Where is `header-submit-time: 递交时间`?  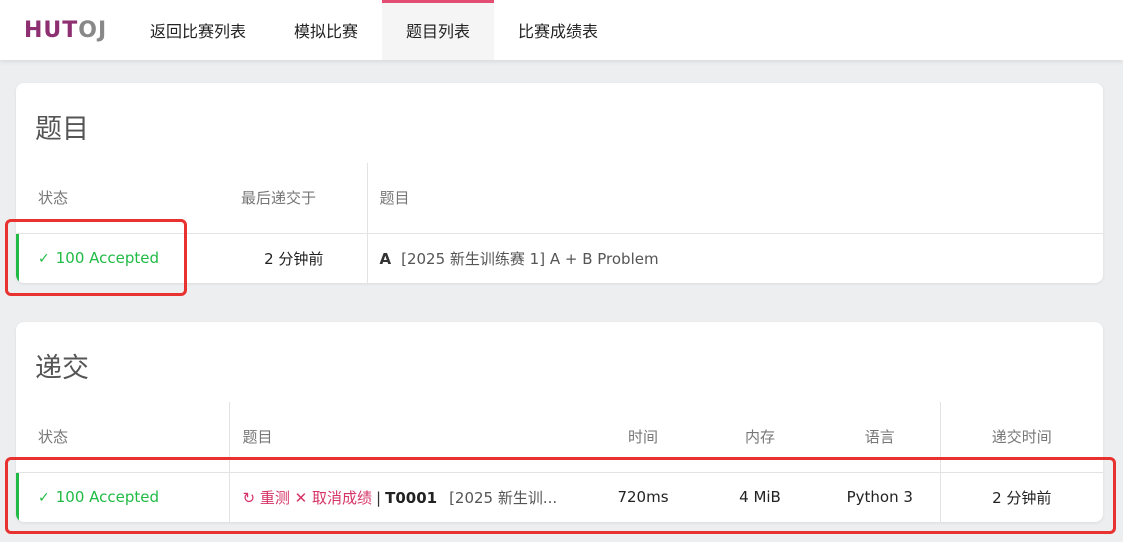
header-submit-time: 递交时间 is located at coordinates (1021, 437).